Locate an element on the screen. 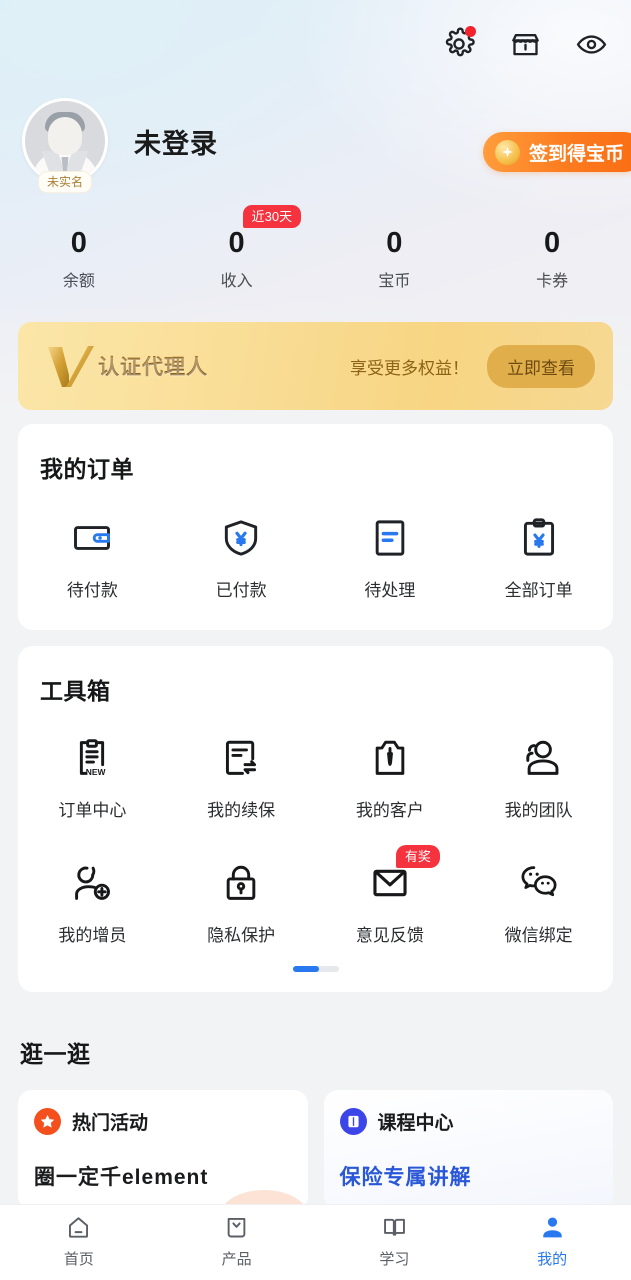 Image resolution: width=631 pixels, height=1280 pixels. order-item-unpaid: 待付款 is located at coordinates (92, 558).